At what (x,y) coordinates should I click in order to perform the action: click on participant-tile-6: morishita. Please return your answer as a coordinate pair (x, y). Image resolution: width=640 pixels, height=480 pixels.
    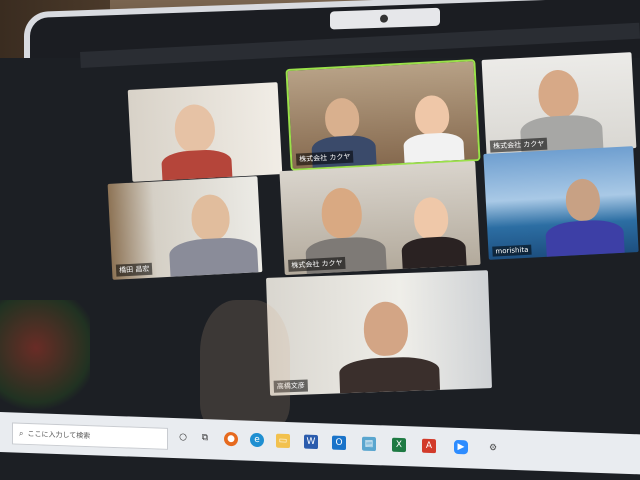
    Looking at the image, I should click on (561, 203).